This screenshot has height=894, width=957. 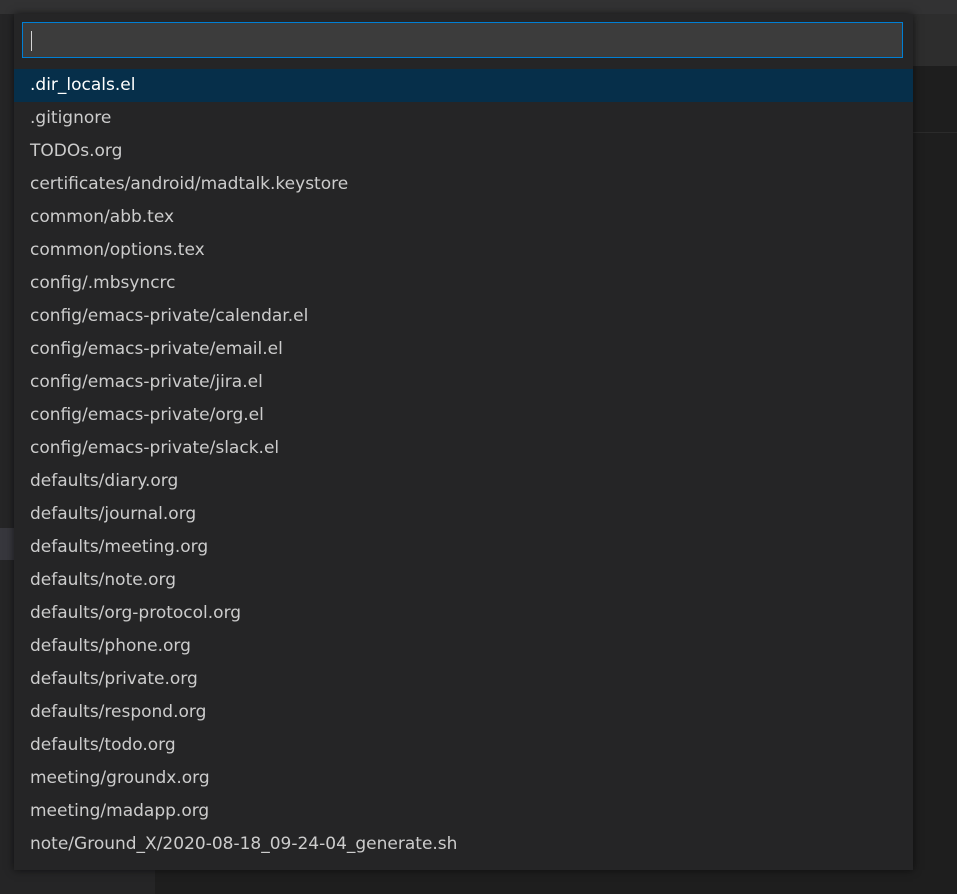 What do you see at coordinates (463, 811) in the screenshot?
I see `result-item: meeting/madapp.org` at bounding box center [463, 811].